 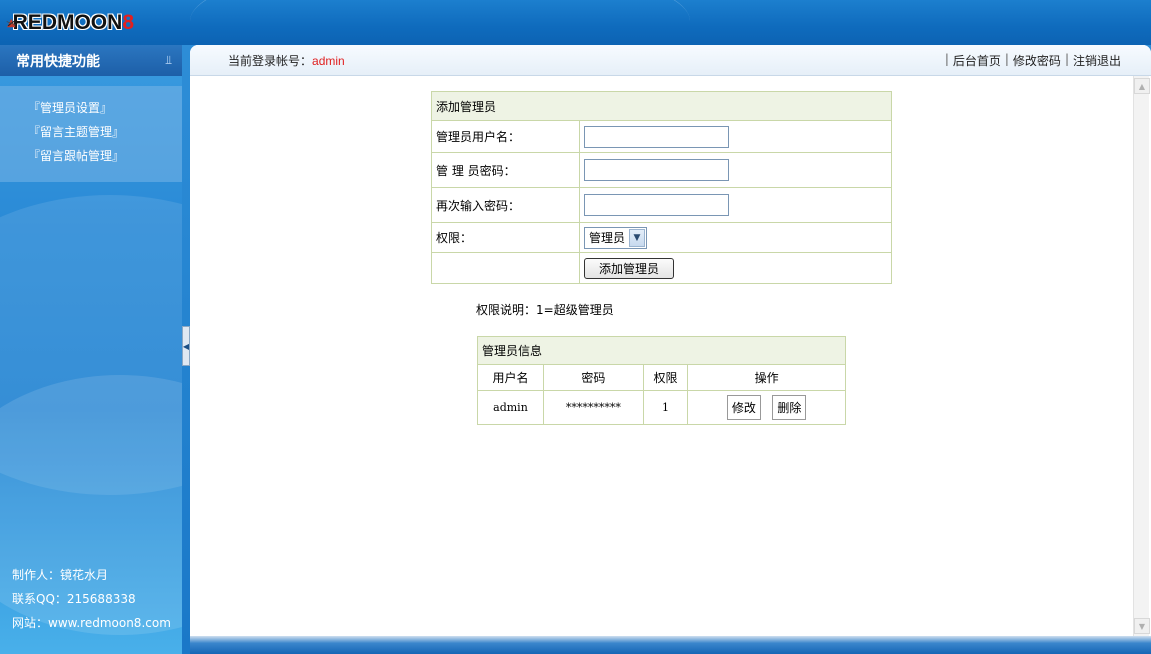 What do you see at coordinates (661, 350) in the screenshot?
I see `admin-table-title: 管理员信息` at bounding box center [661, 350].